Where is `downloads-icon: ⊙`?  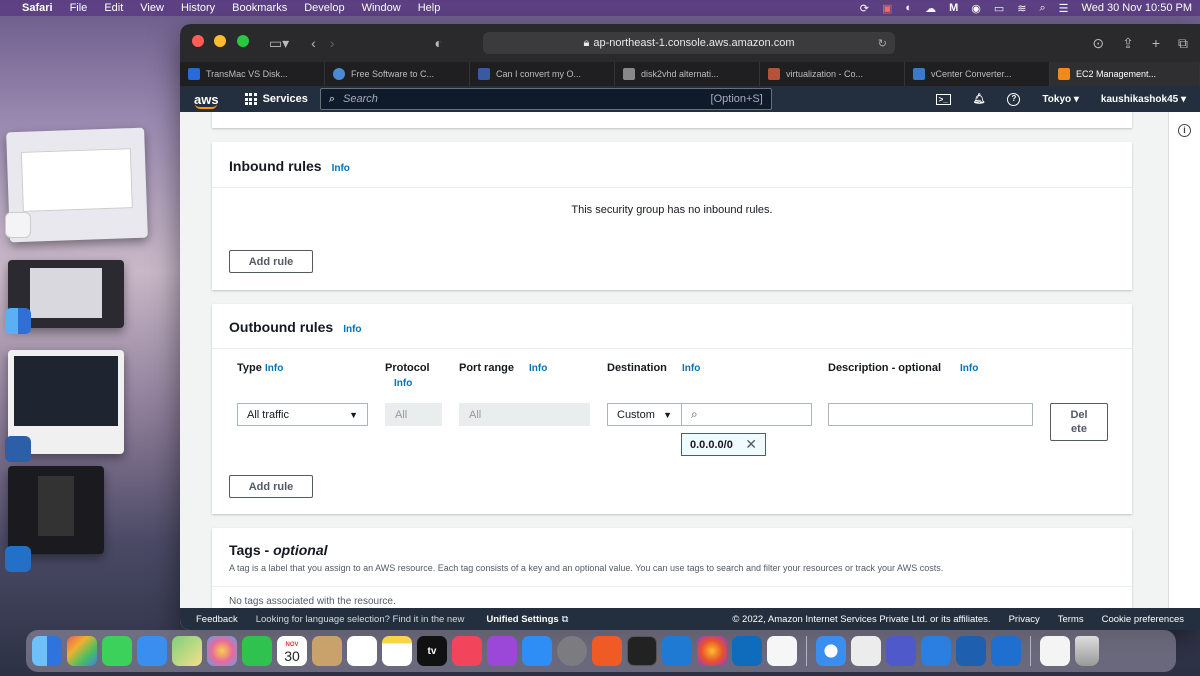
downloads-icon: ⊙ is located at coordinates (1098, 43).